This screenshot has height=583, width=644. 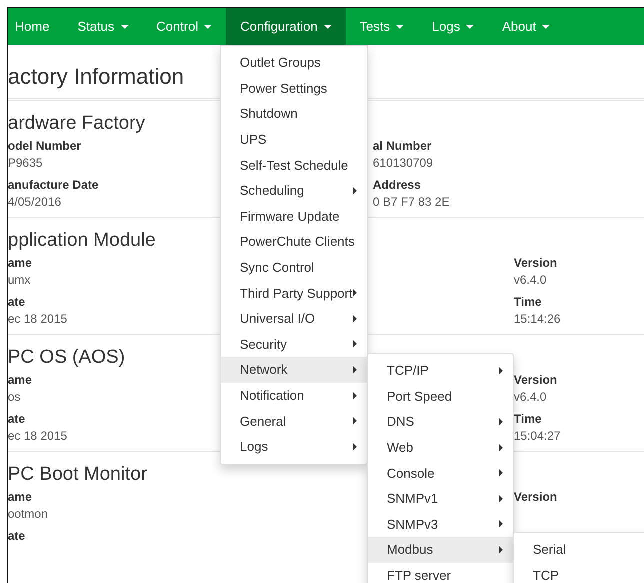 I want to click on field-value: os, so click(x=14, y=397).